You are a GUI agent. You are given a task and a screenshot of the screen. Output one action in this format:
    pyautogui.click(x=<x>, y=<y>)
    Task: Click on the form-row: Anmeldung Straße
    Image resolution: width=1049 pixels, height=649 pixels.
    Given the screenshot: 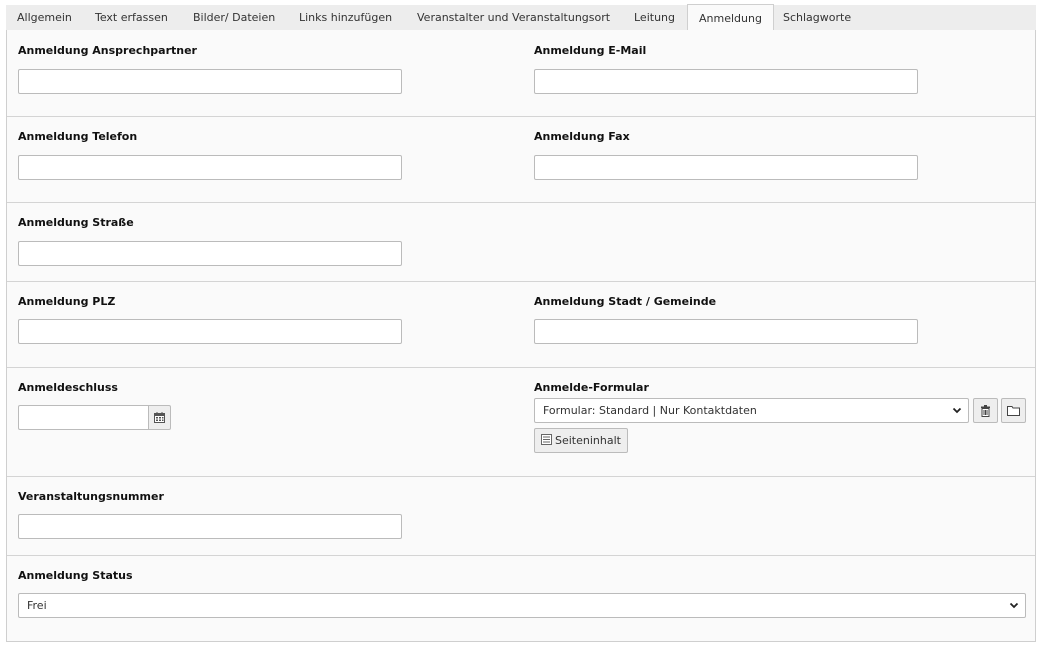 What is the action you would take?
    pyautogui.click(x=521, y=242)
    